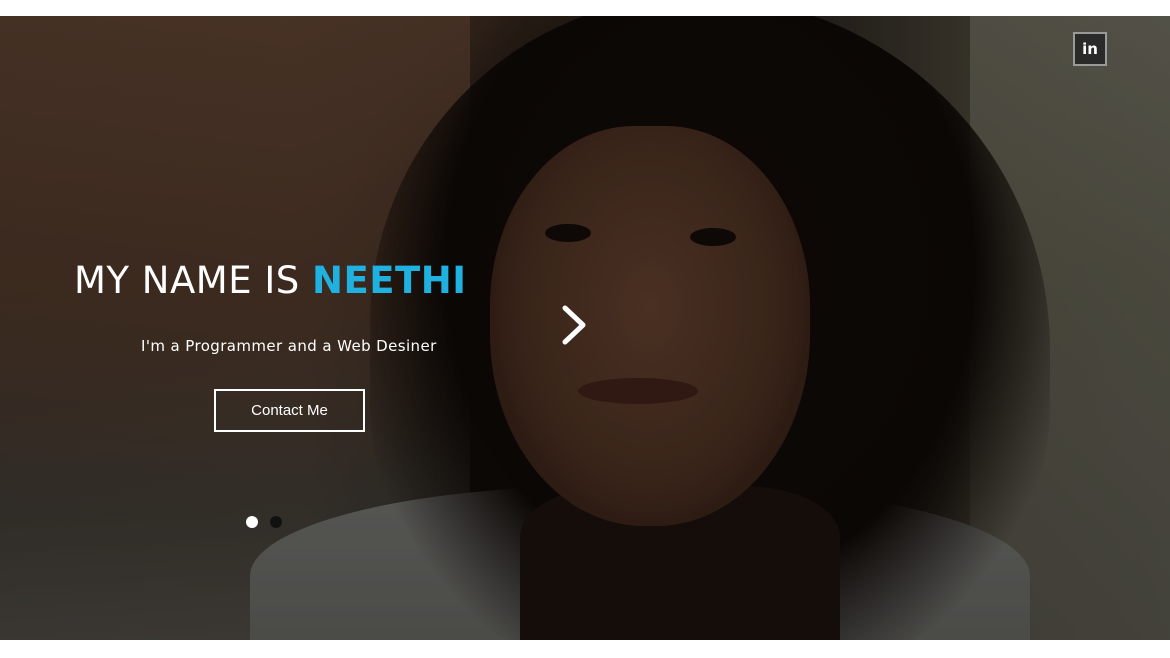  Describe the element at coordinates (575, 325) in the screenshot. I see `chevron-right-icon` at that location.